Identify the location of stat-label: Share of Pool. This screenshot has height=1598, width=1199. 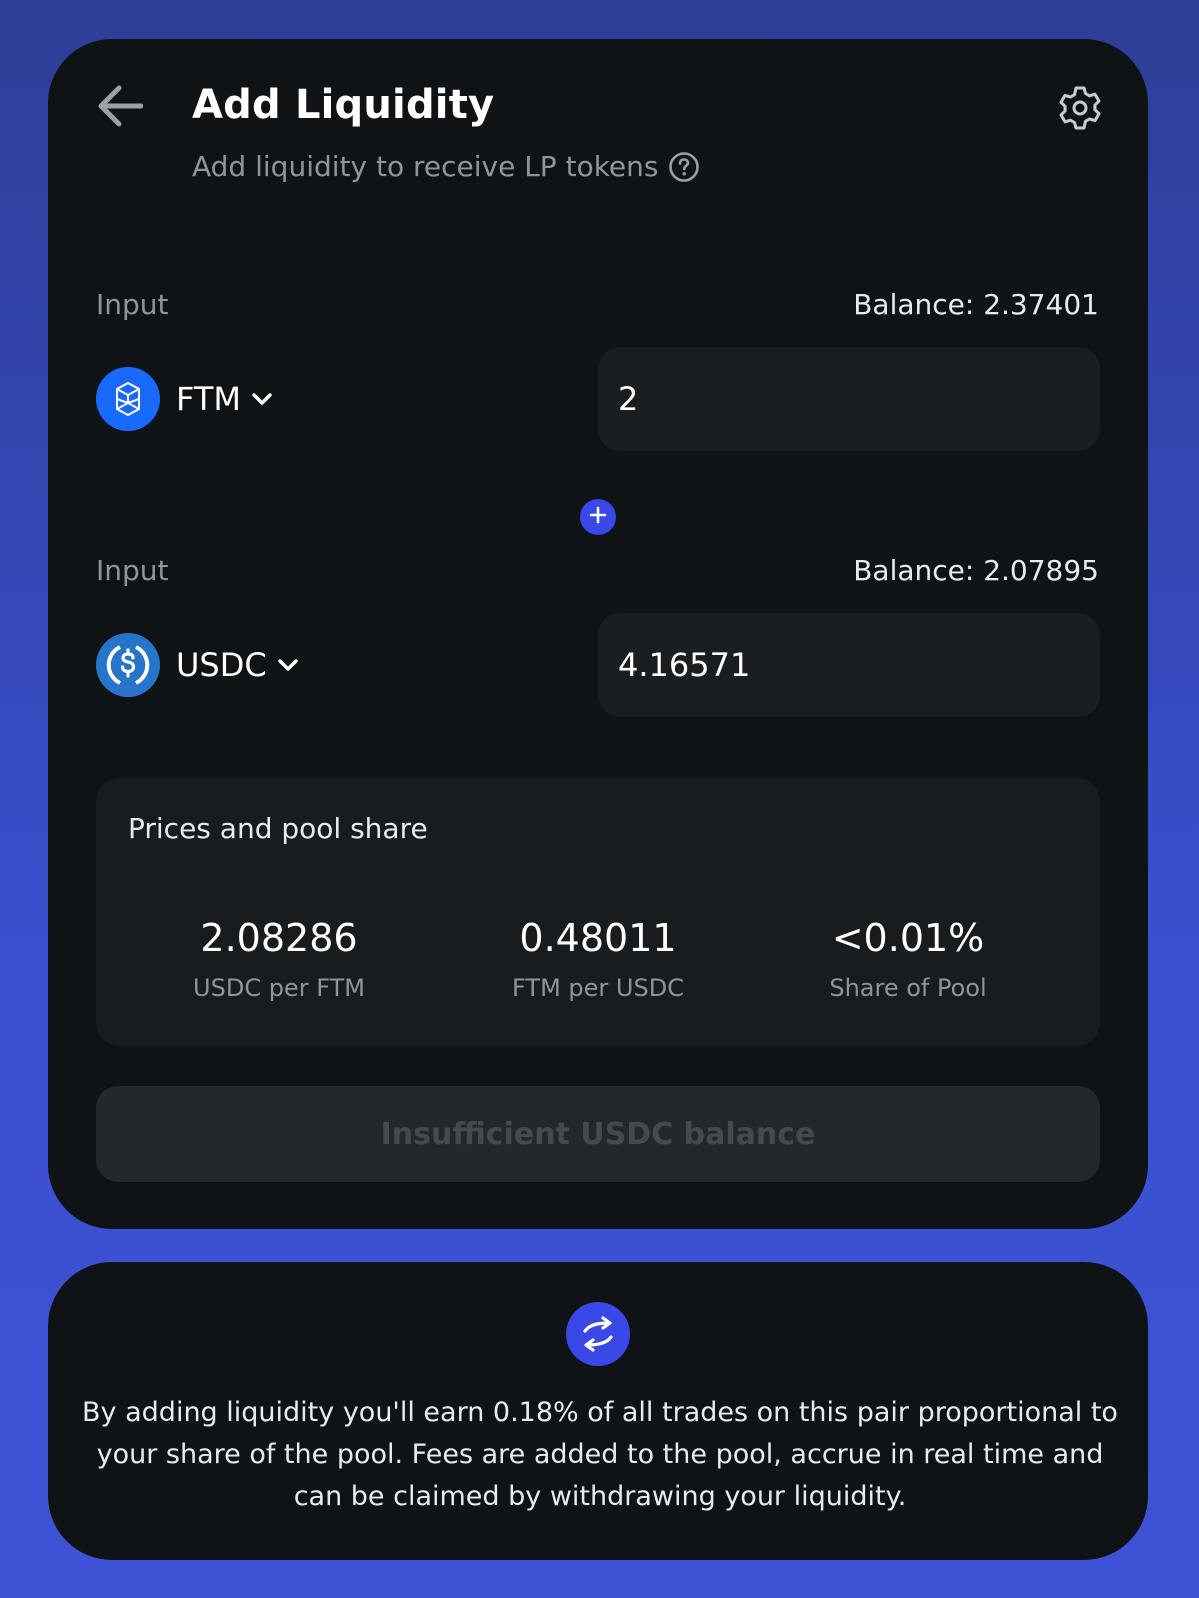
(908, 988).